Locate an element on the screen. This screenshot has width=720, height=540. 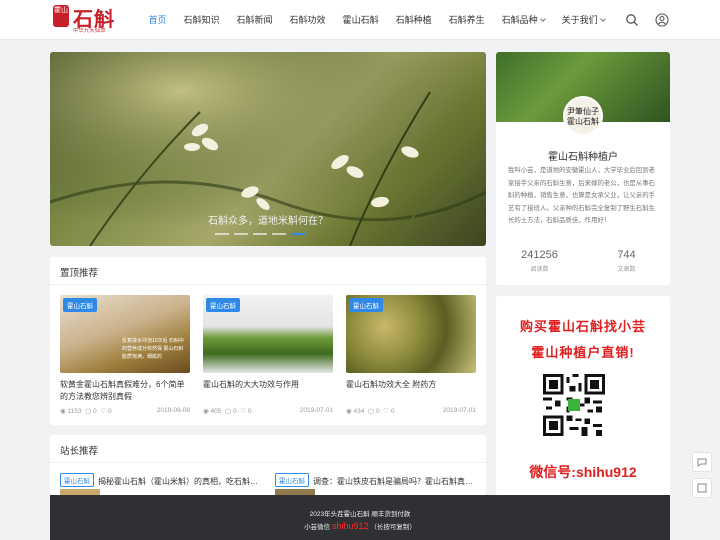
promo-line-2: 霍山种植户直销! is located at coordinates (583, 352).